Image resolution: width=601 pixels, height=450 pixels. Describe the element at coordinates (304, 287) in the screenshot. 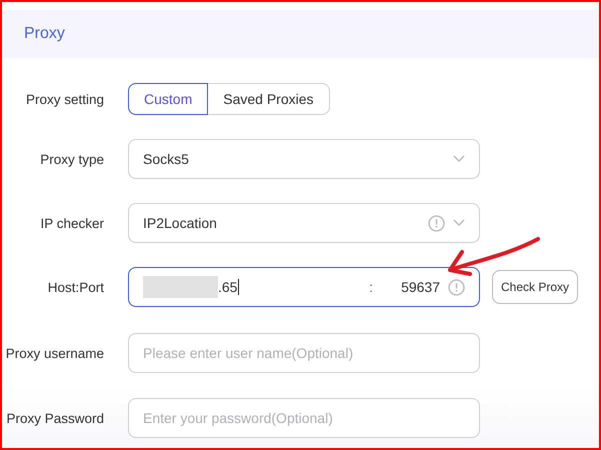

I see `host-port-field: .65 : 59637` at that location.